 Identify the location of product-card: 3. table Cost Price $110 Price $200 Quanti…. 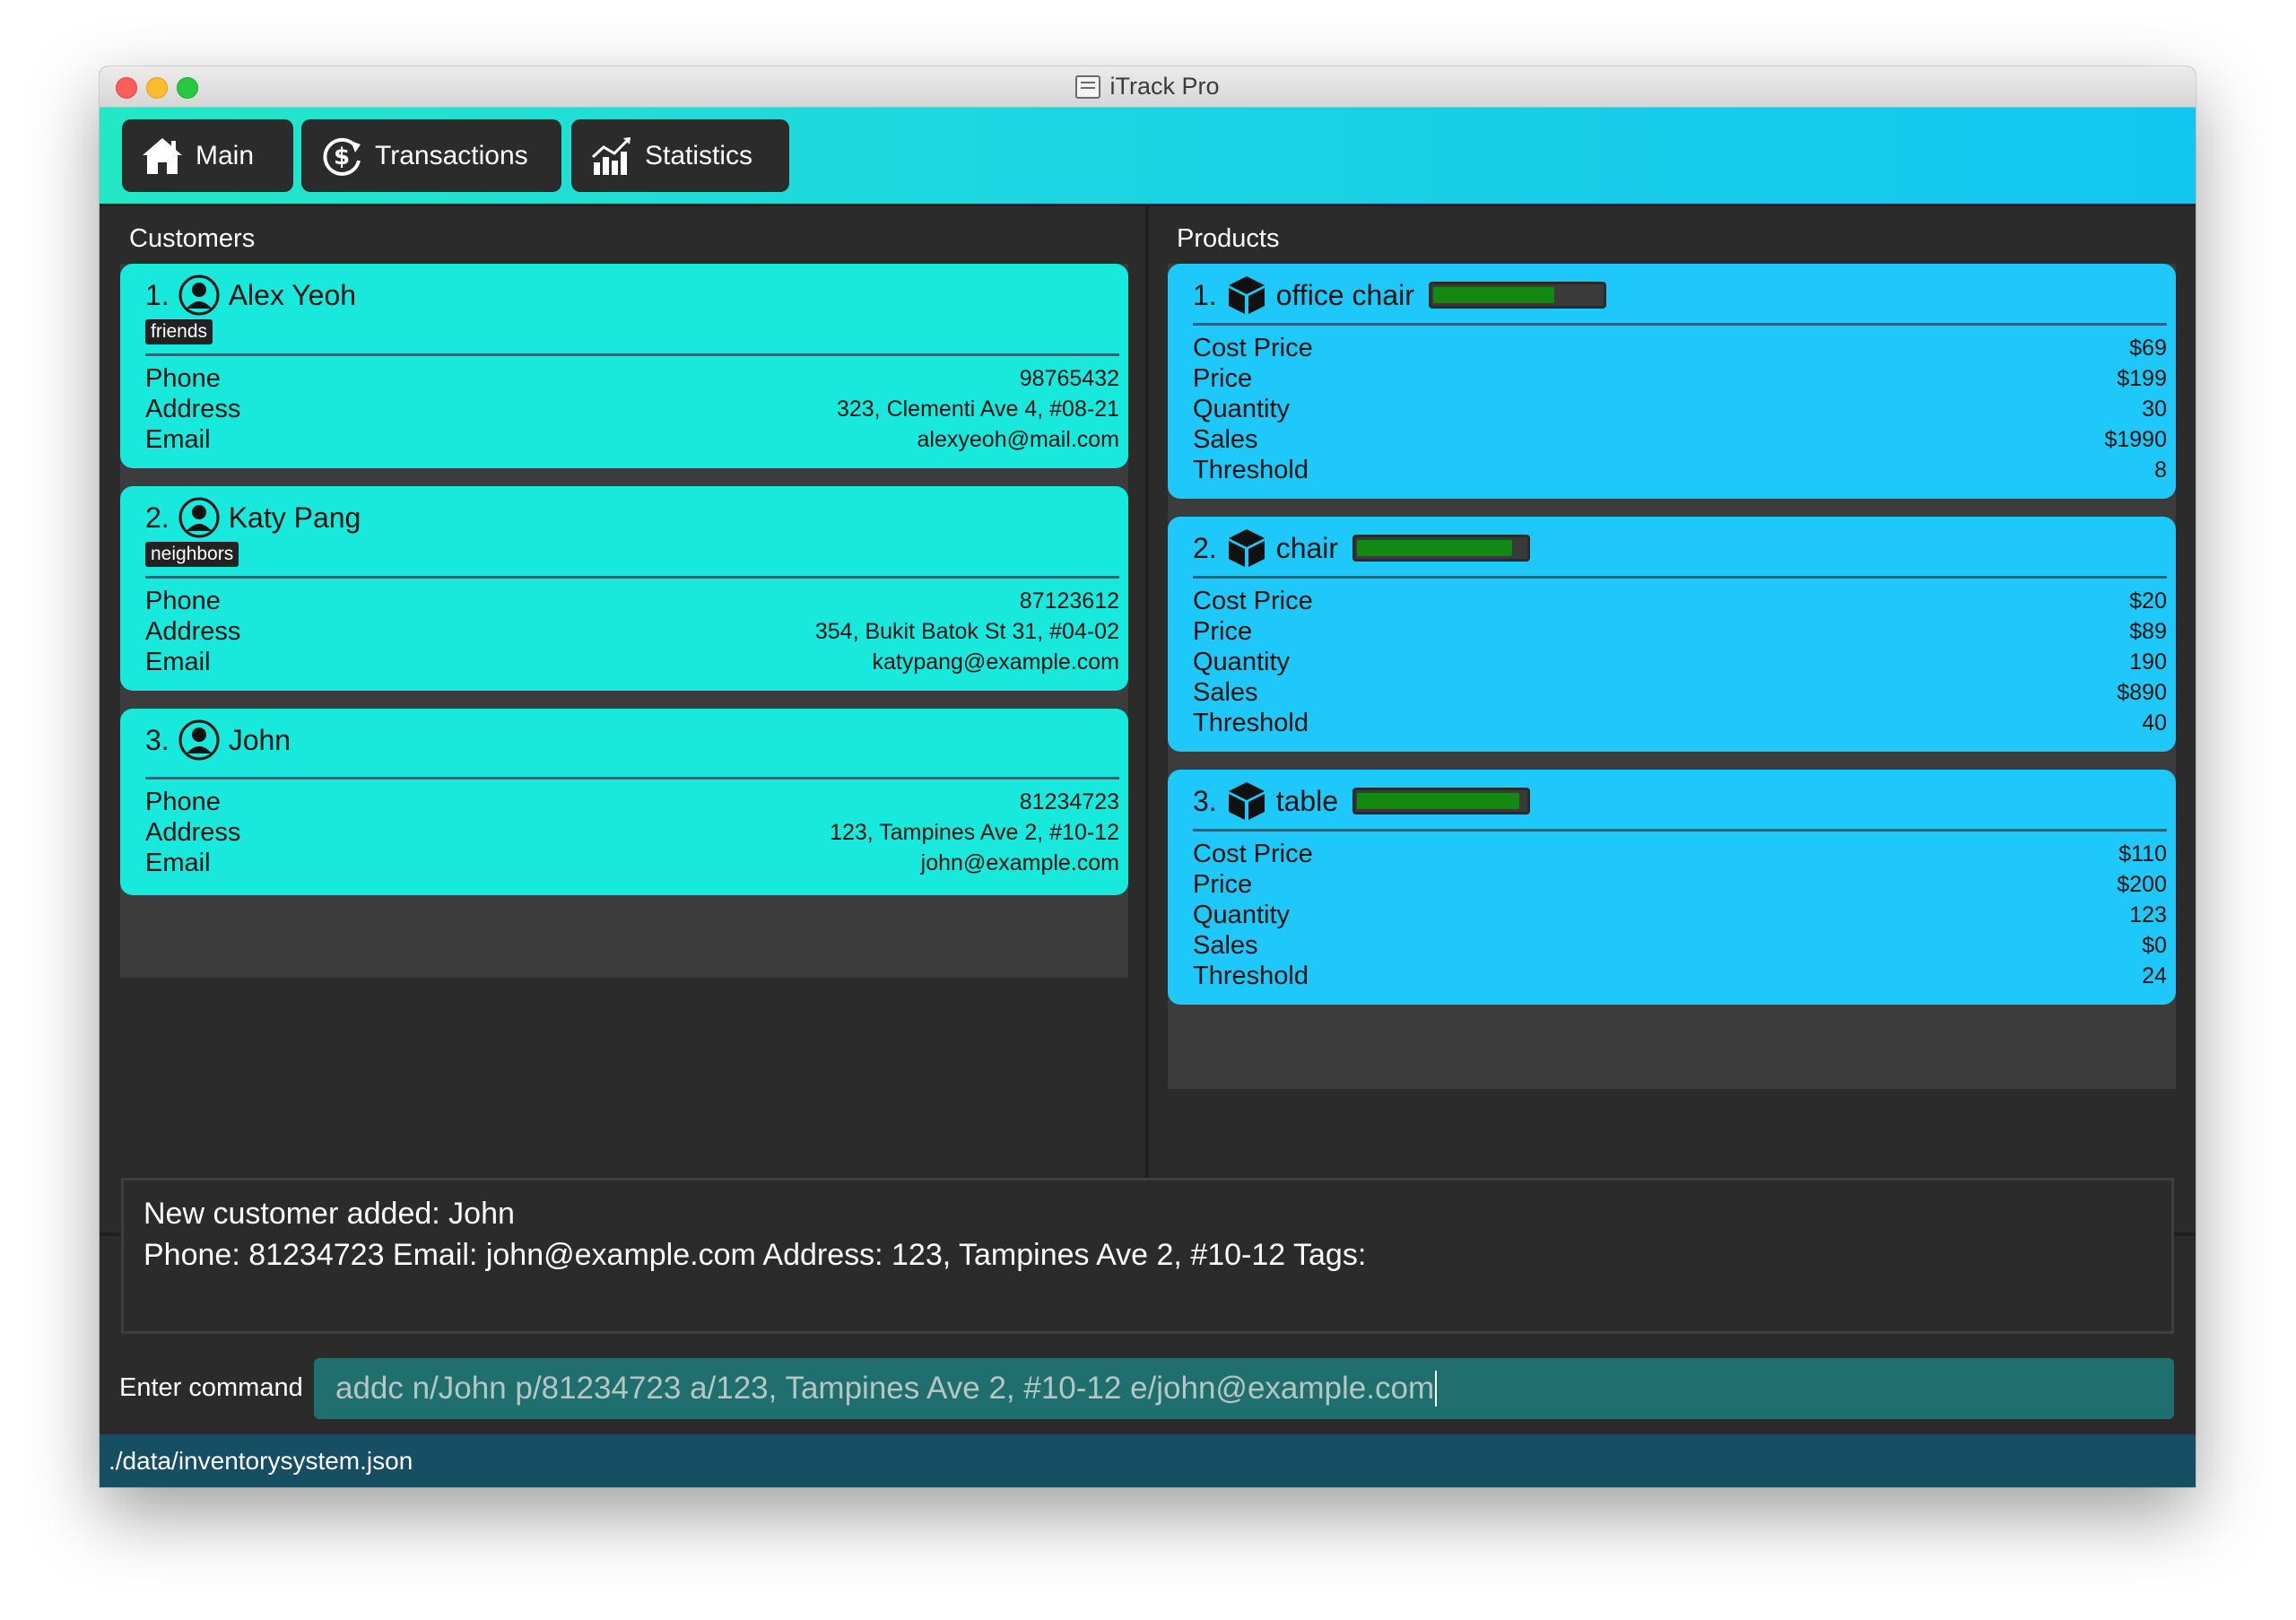
(1672, 888).